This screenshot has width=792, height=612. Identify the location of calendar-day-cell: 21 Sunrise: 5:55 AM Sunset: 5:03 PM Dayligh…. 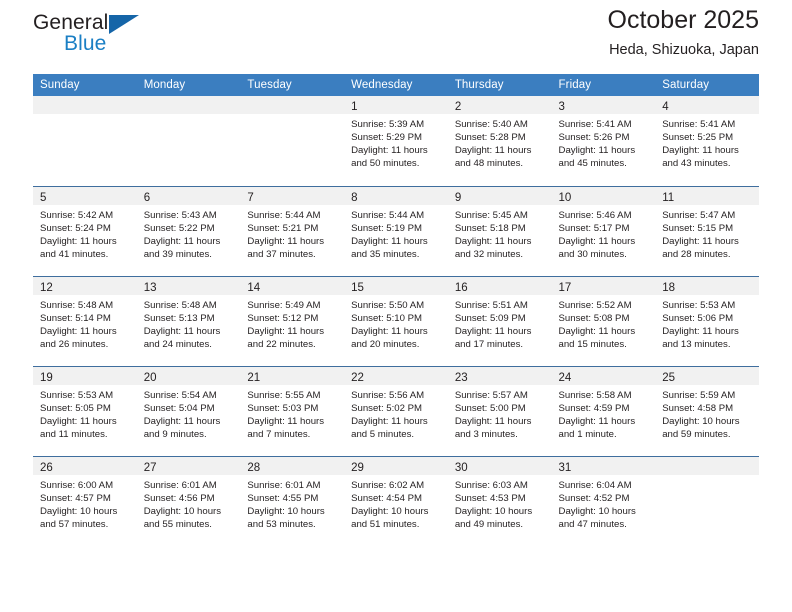
(292, 410).